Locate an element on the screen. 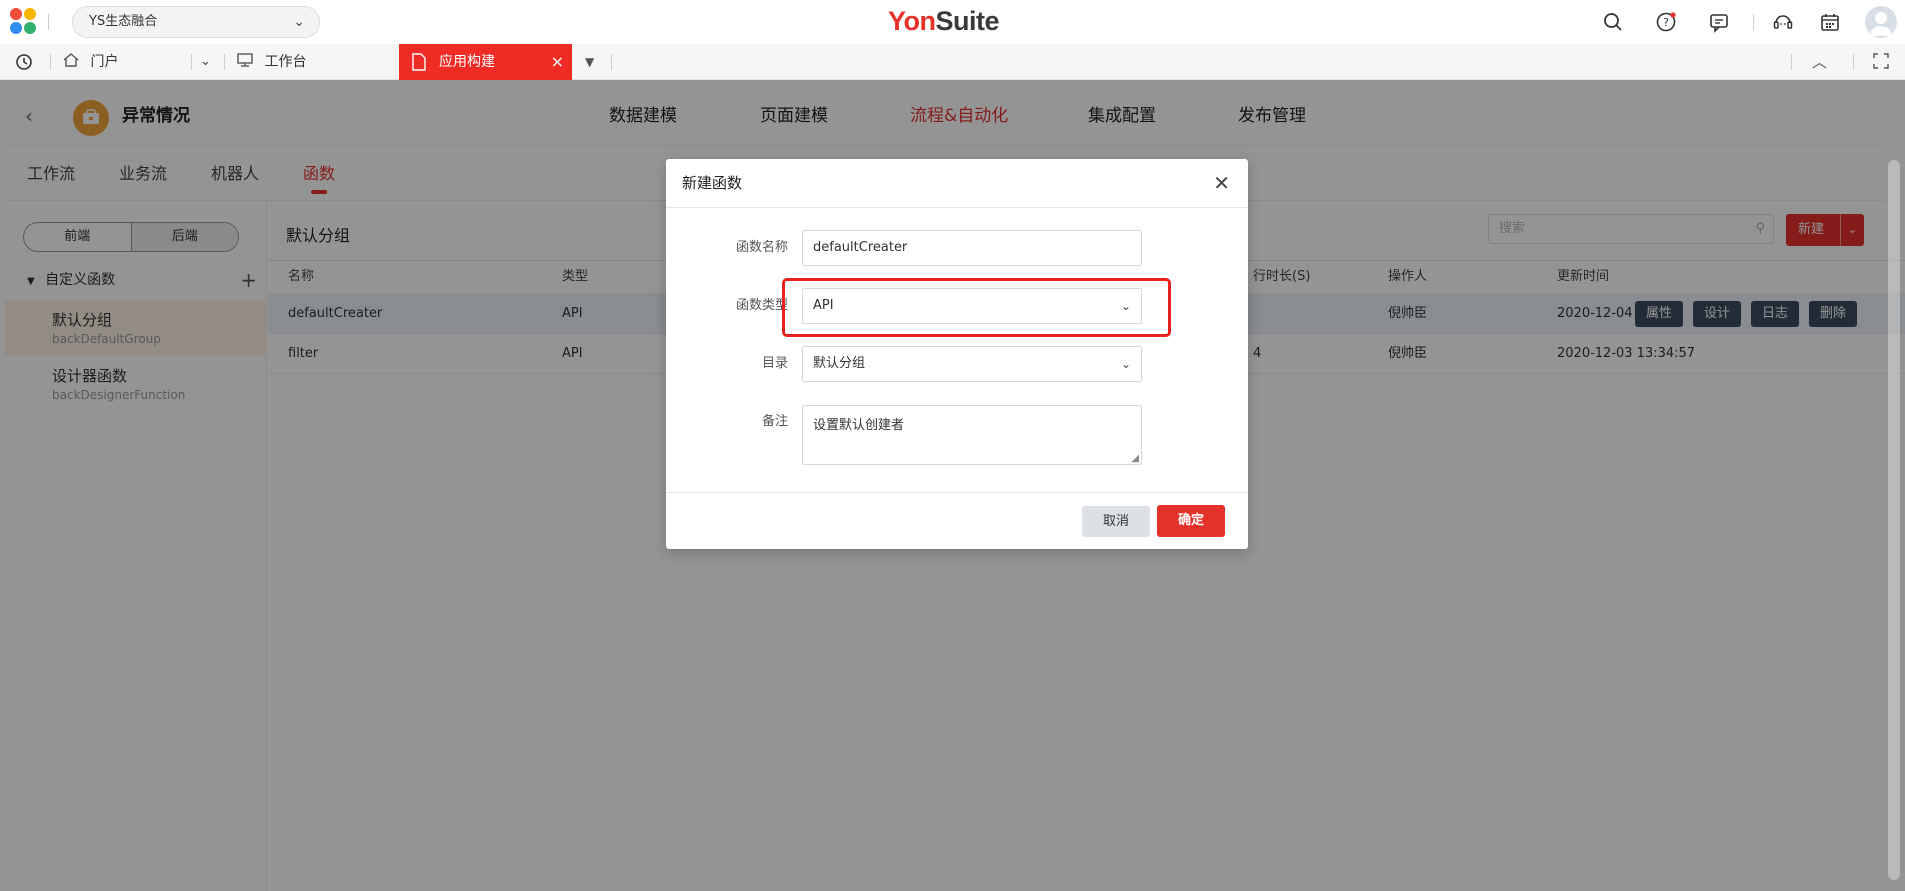 Image resolution: width=1905 pixels, height=891 pixels. close-icon: × is located at coordinates (557, 62).